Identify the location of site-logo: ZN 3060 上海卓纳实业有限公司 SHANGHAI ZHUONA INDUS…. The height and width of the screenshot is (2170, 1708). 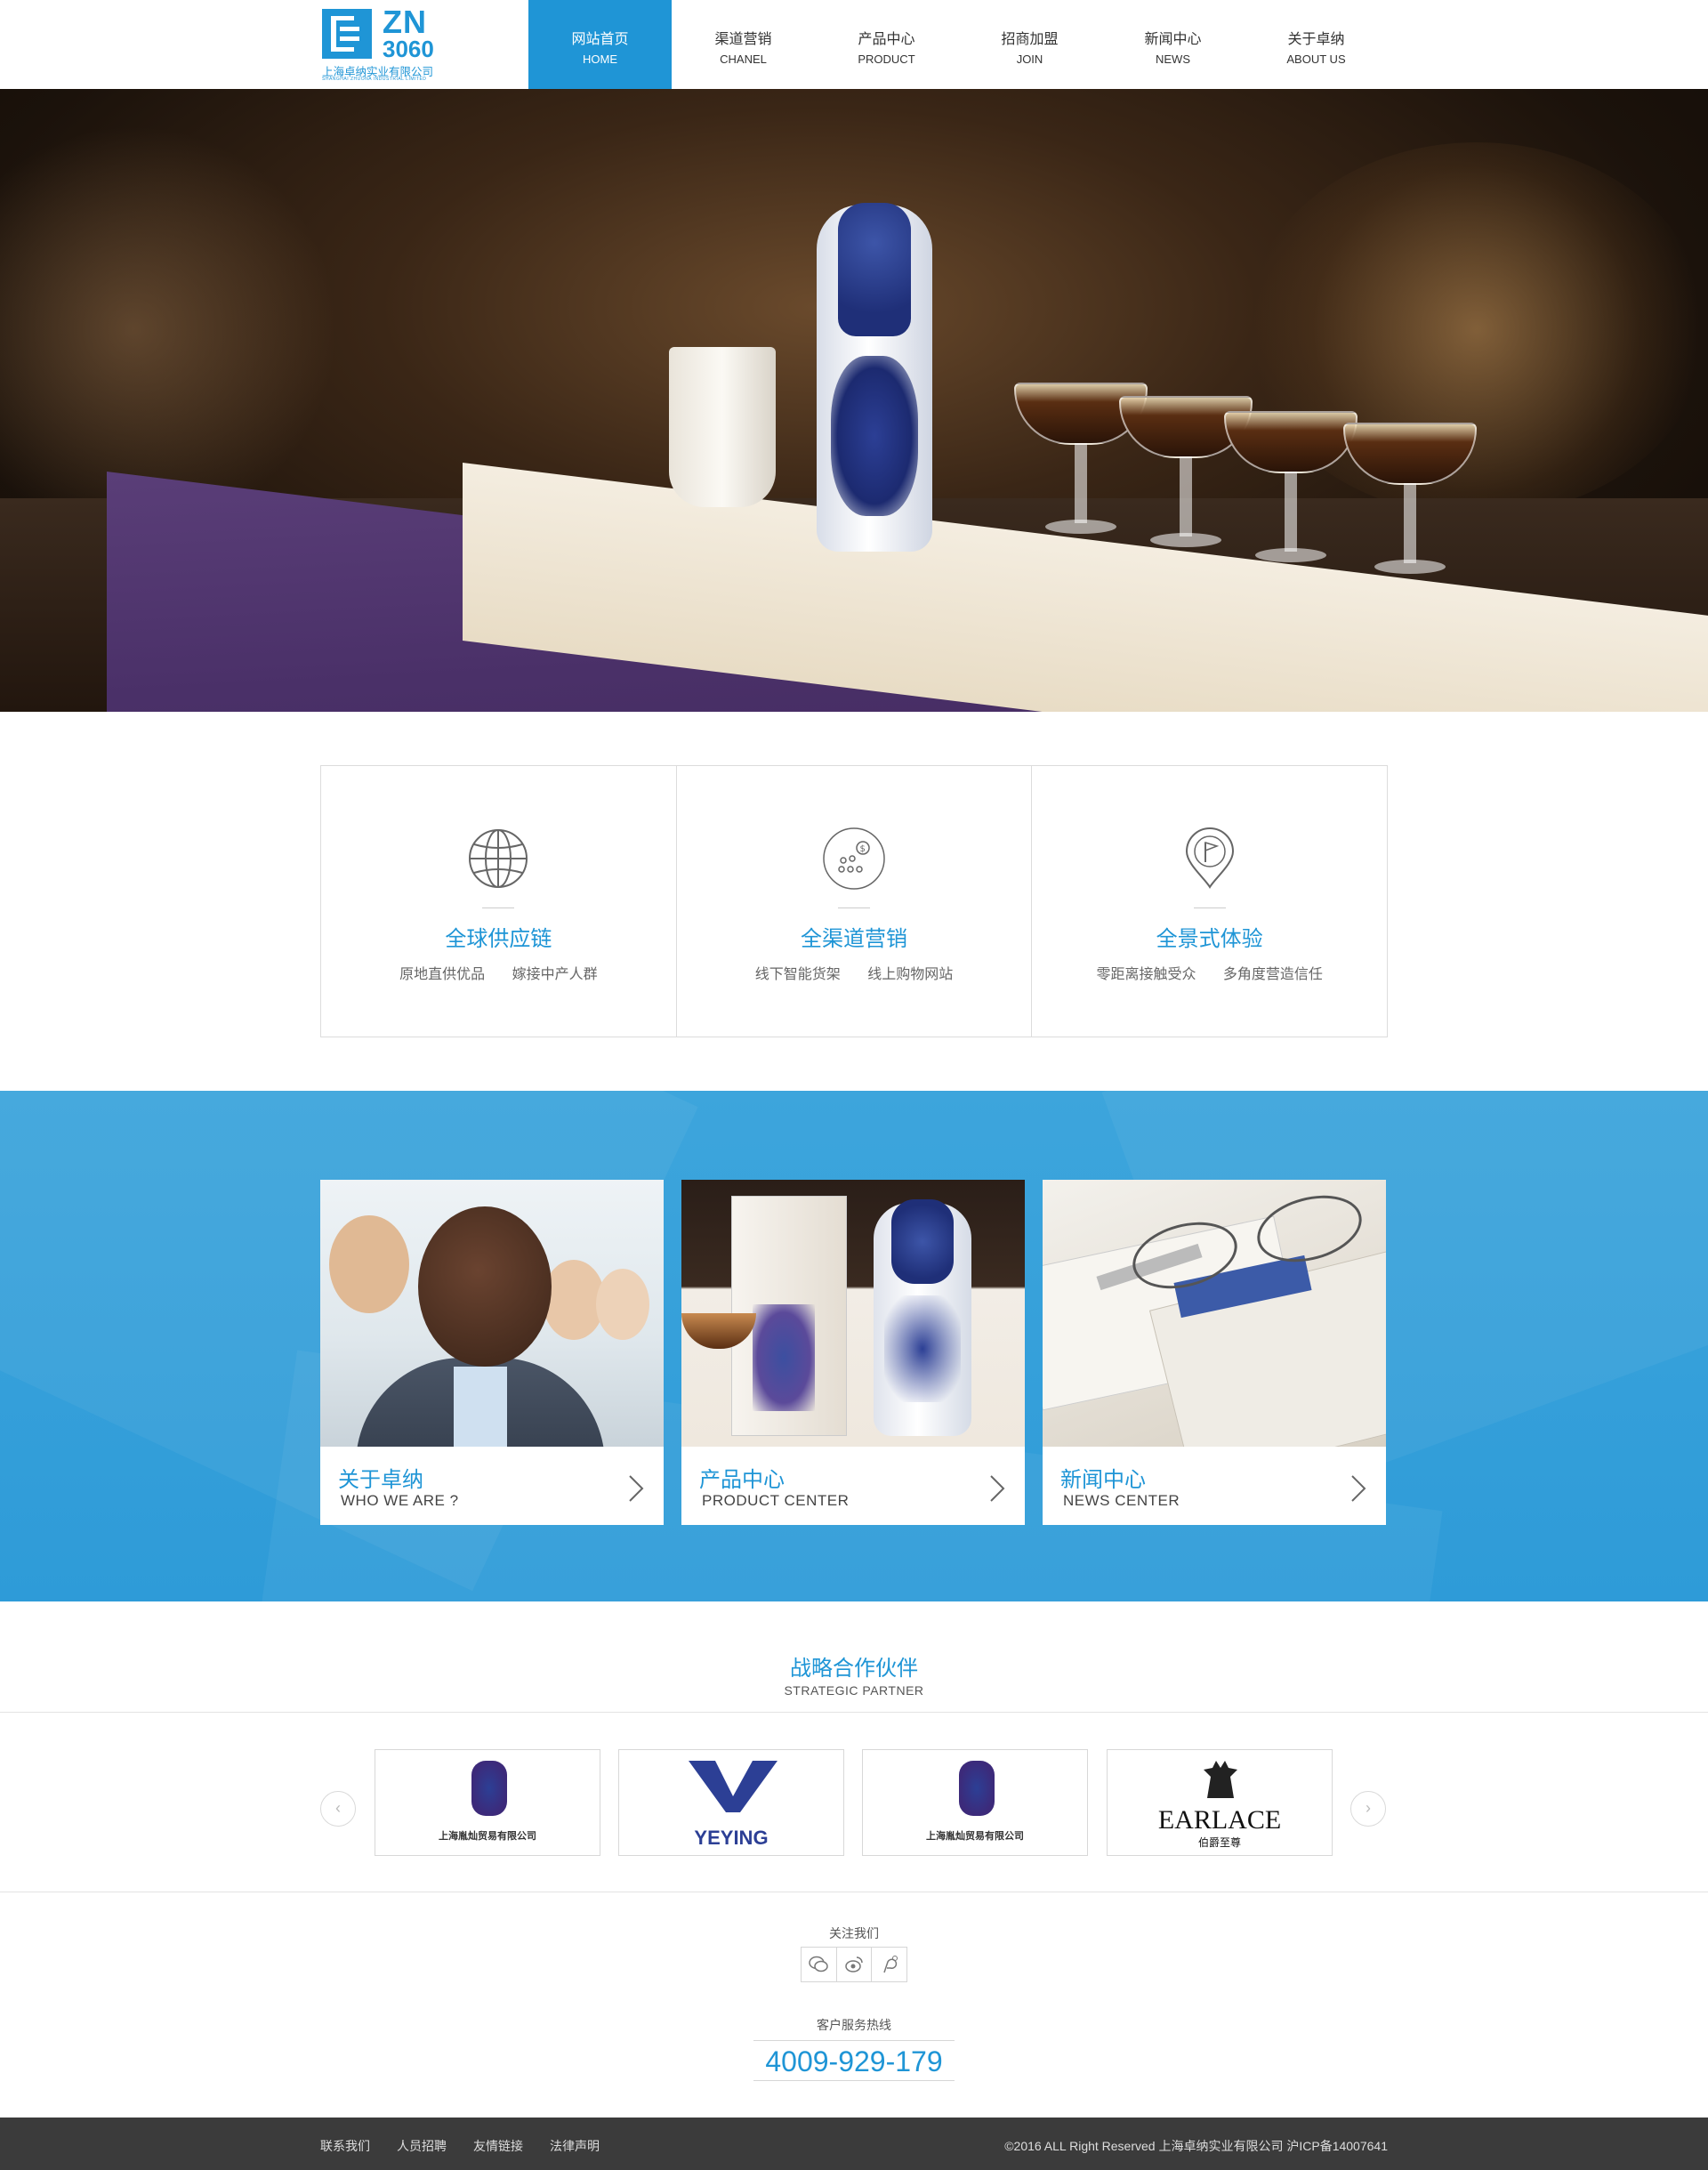
(382, 43).